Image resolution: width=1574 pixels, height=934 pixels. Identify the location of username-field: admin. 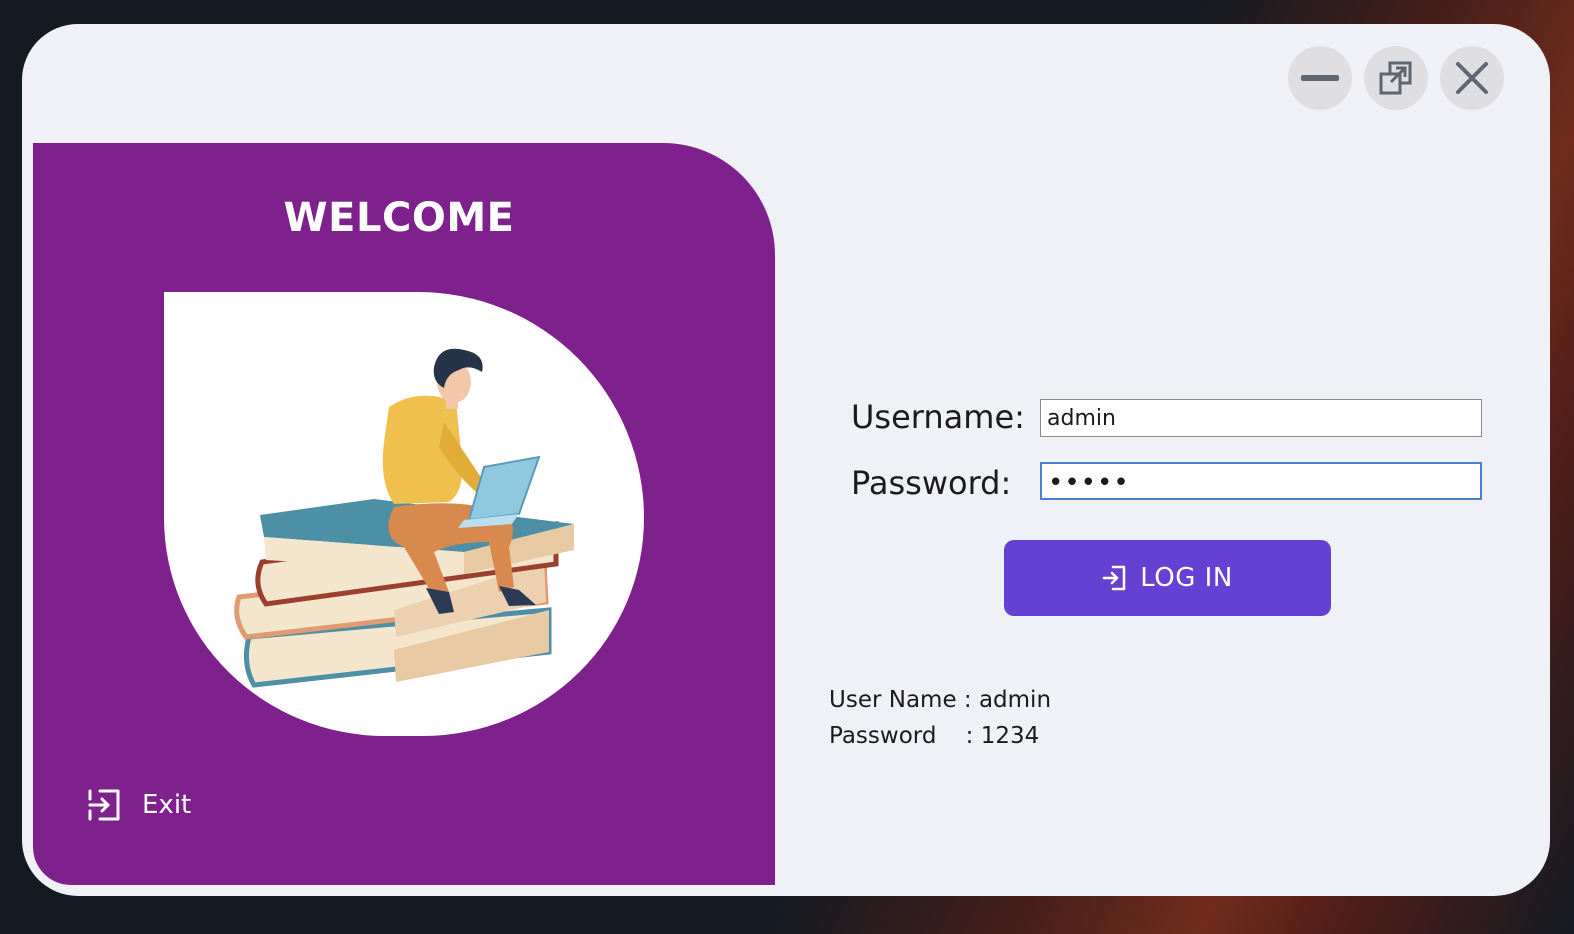
(1261, 418).